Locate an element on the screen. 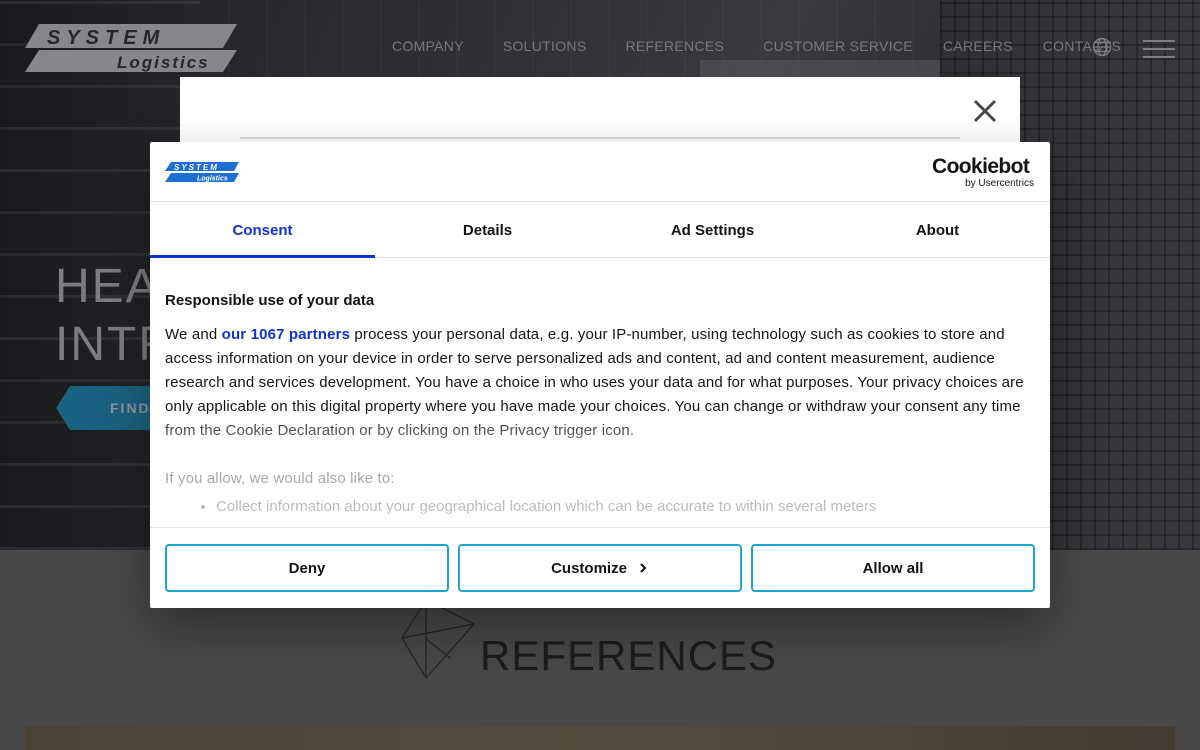 This screenshot has height=750, width=1200. deny-button-label: Deny is located at coordinates (307, 568).